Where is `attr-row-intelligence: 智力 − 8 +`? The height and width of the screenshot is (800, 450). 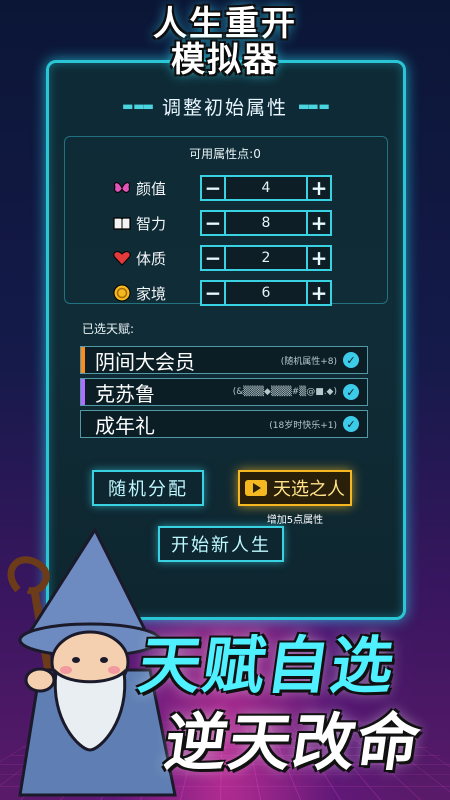 attr-row-intelligence: 智力 − 8 + is located at coordinates (227, 223).